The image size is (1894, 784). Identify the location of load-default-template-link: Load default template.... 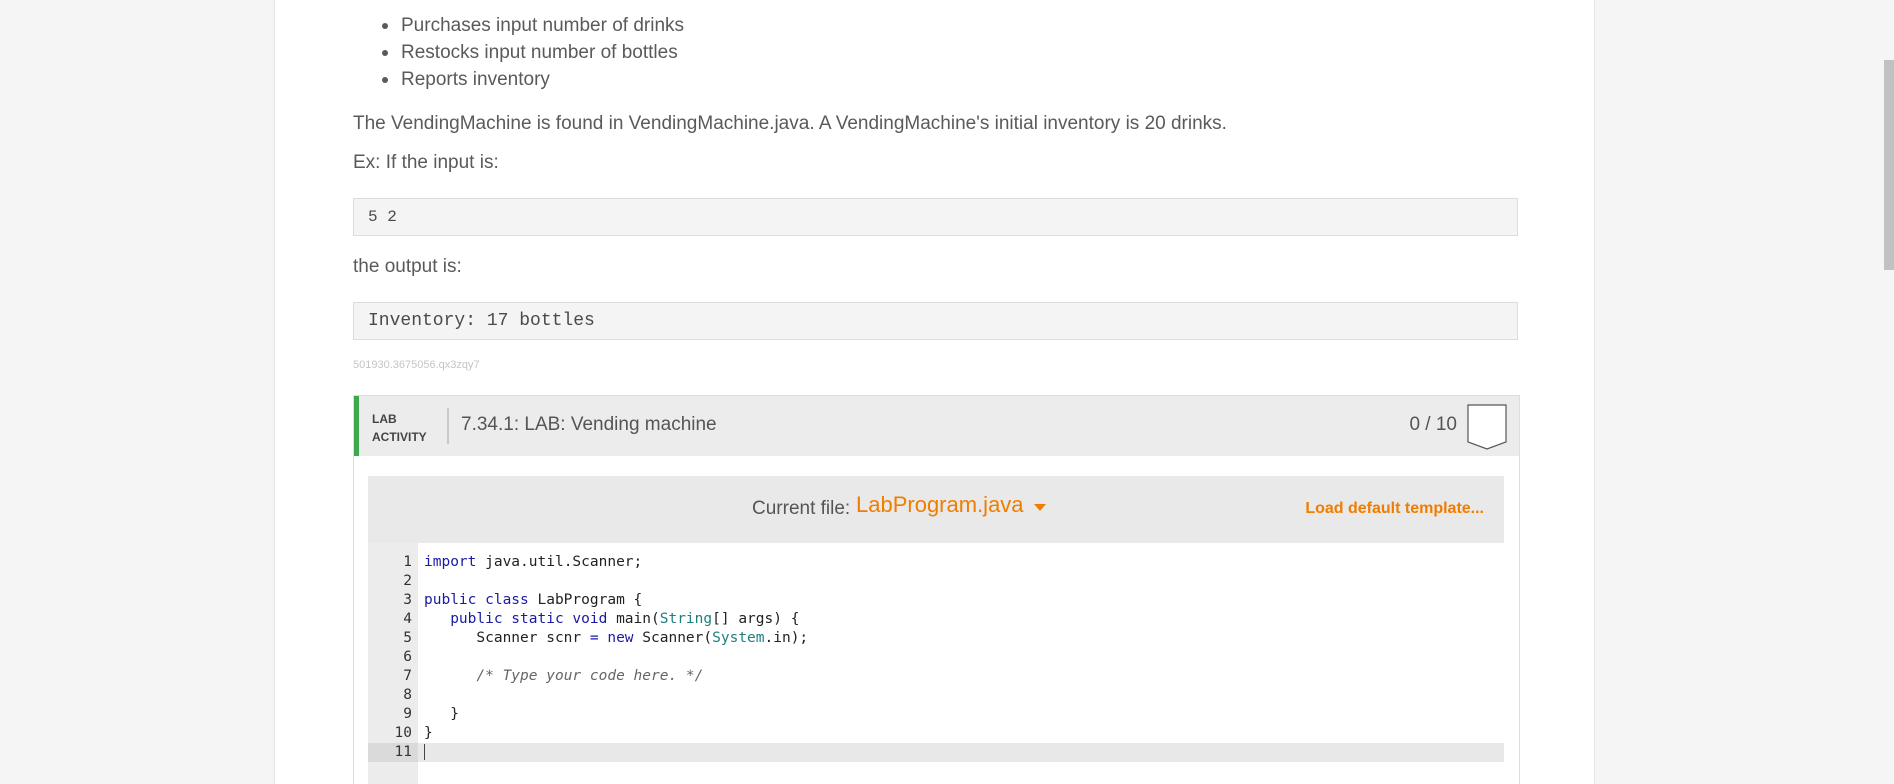
(1394, 509).